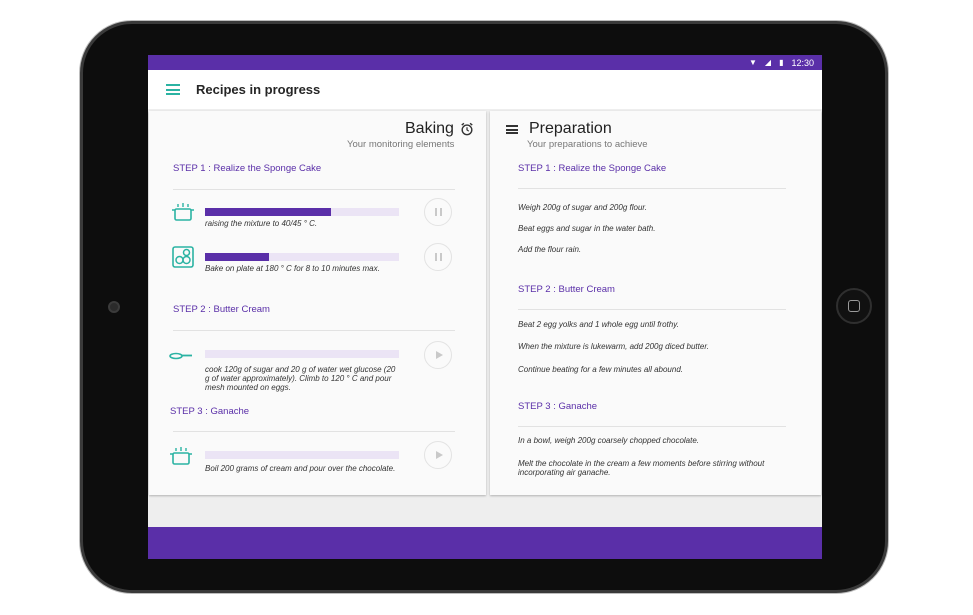  I want to click on menu-icon, so click(173, 89).